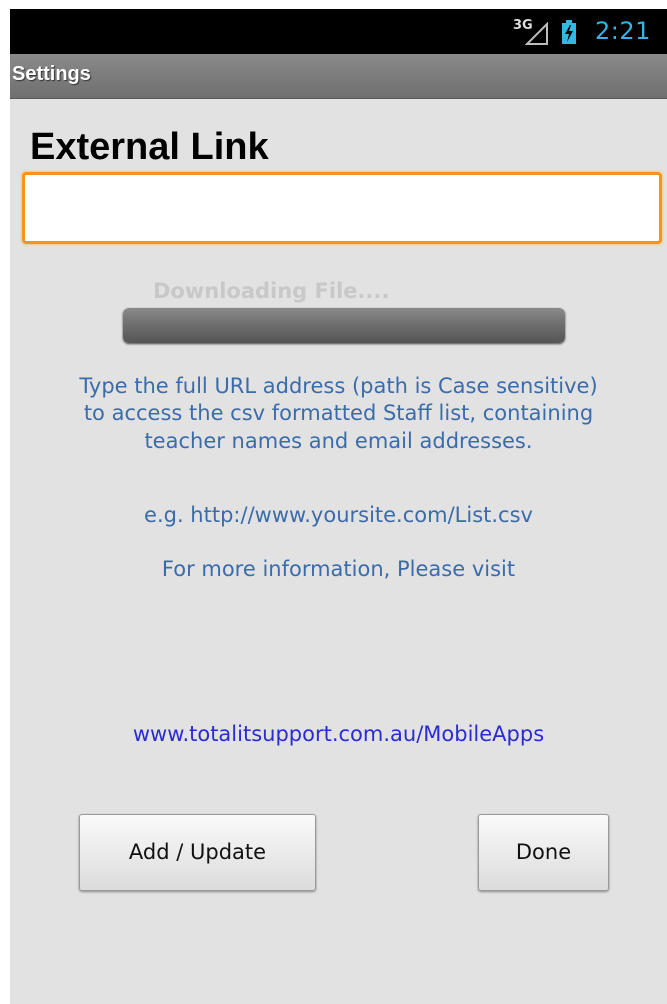 This screenshot has height=1004, width=667. What do you see at coordinates (623, 31) in the screenshot?
I see `status-time: 2:21` at bounding box center [623, 31].